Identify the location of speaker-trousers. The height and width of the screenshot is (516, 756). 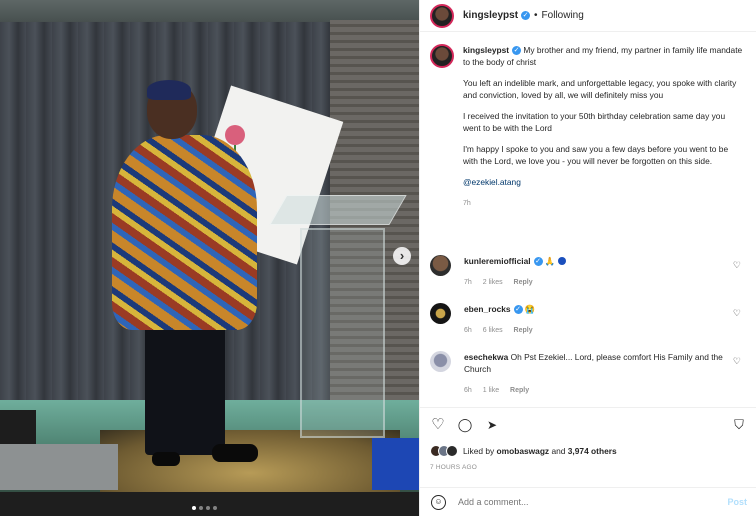
(185, 390).